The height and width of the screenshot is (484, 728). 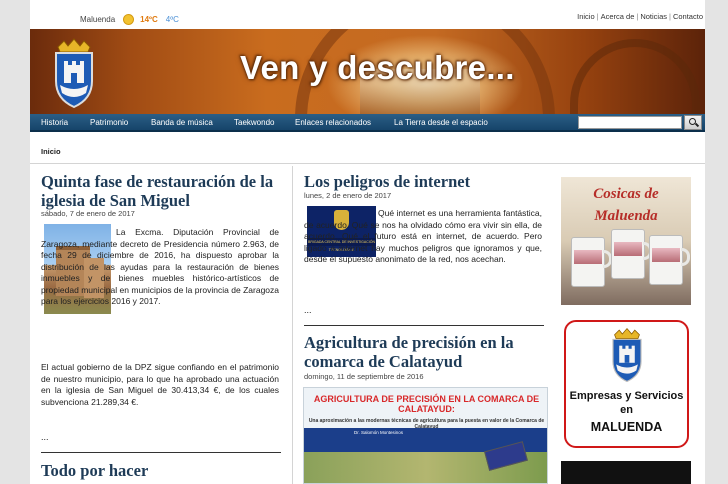 What do you see at coordinates (292, 325) in the screenshot?
I see `column-divider` at bounding box center [292, 325].